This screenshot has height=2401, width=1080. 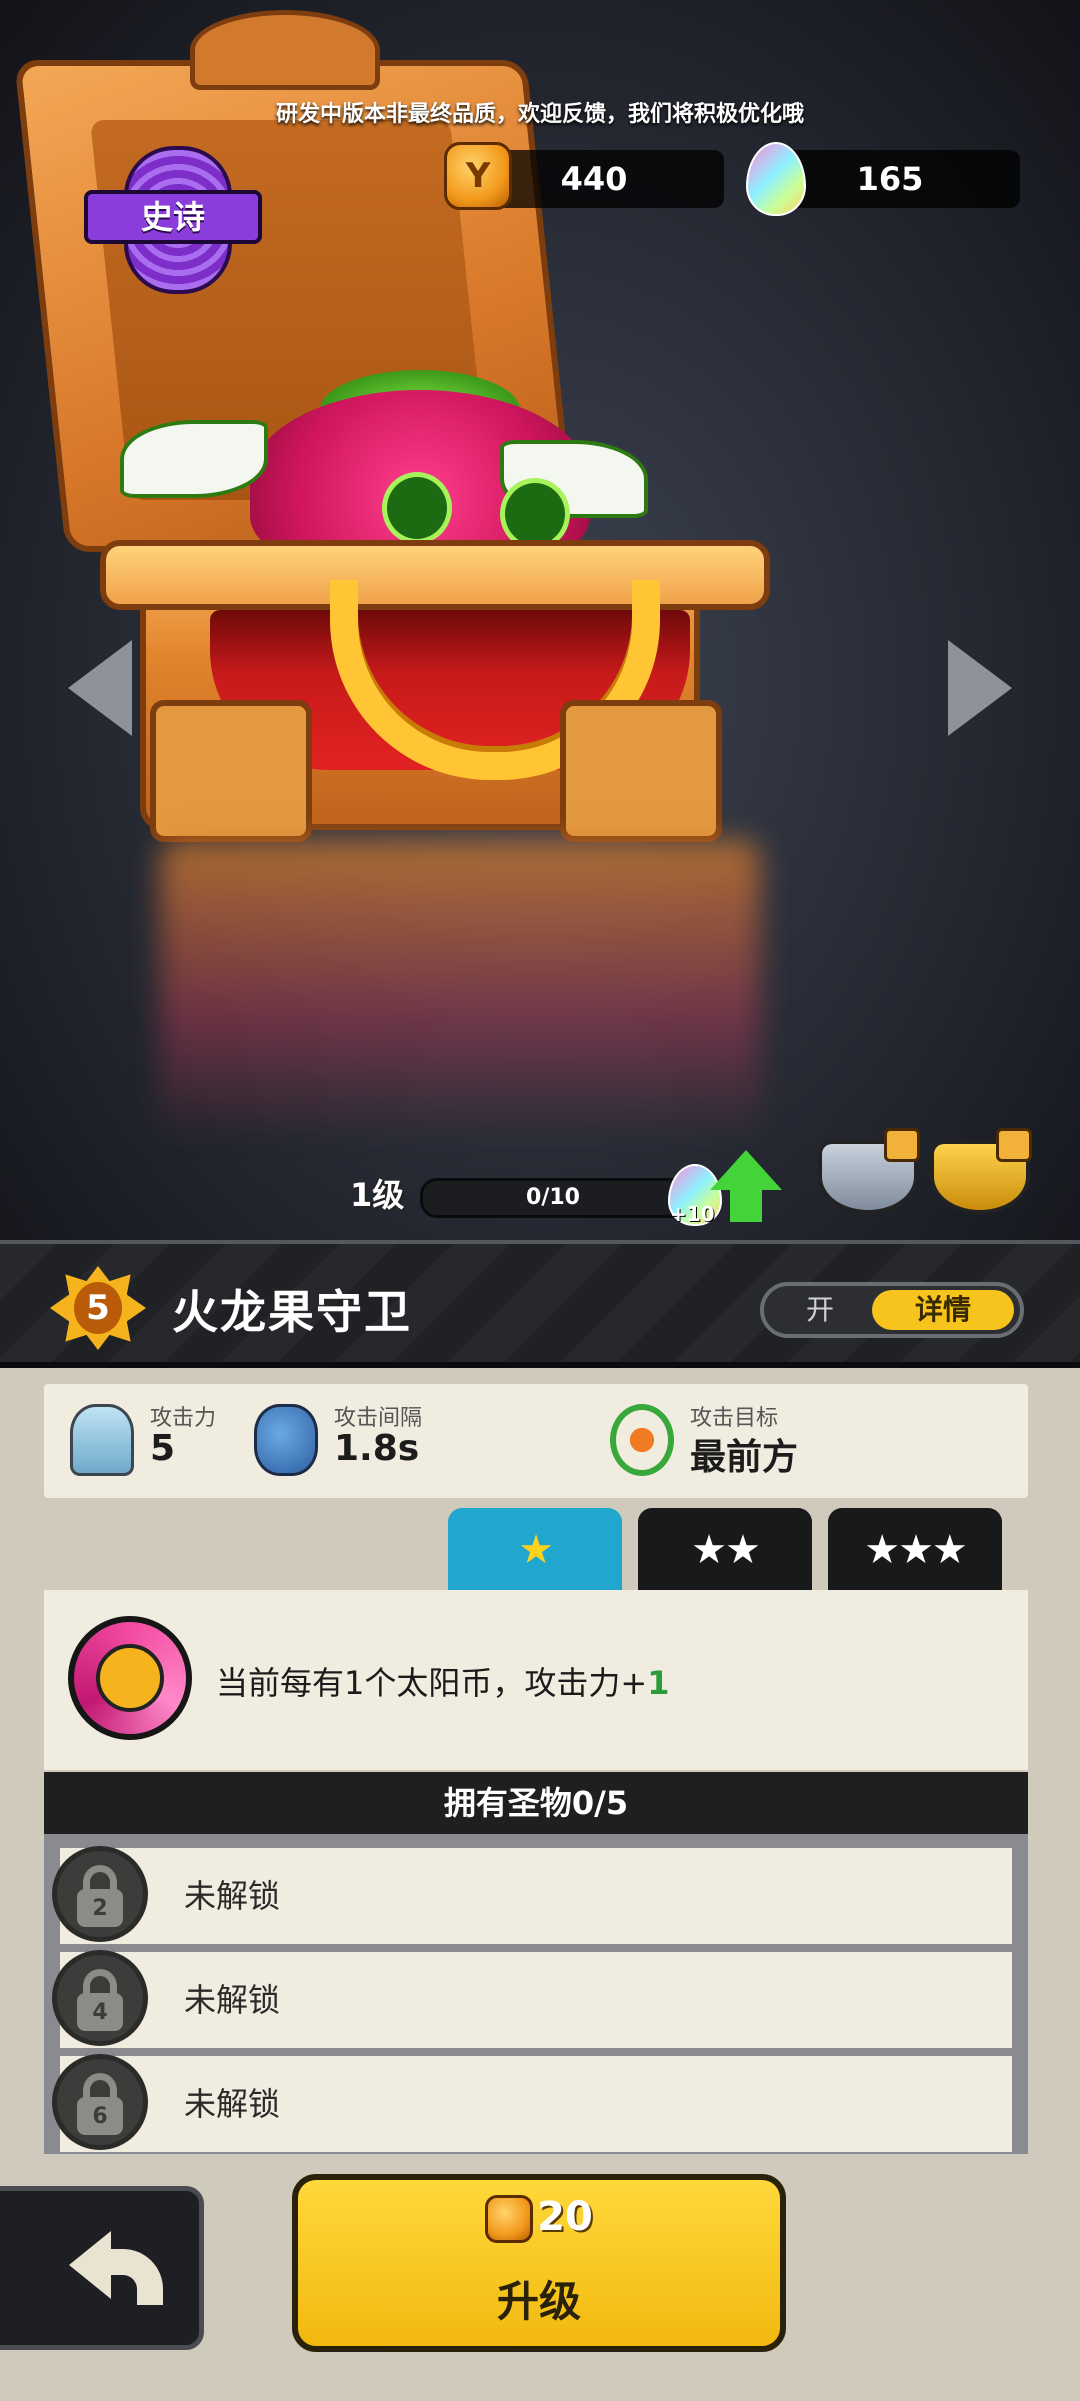 I want to click on toggle-off-label: 开, so click(x=820, y=1310).